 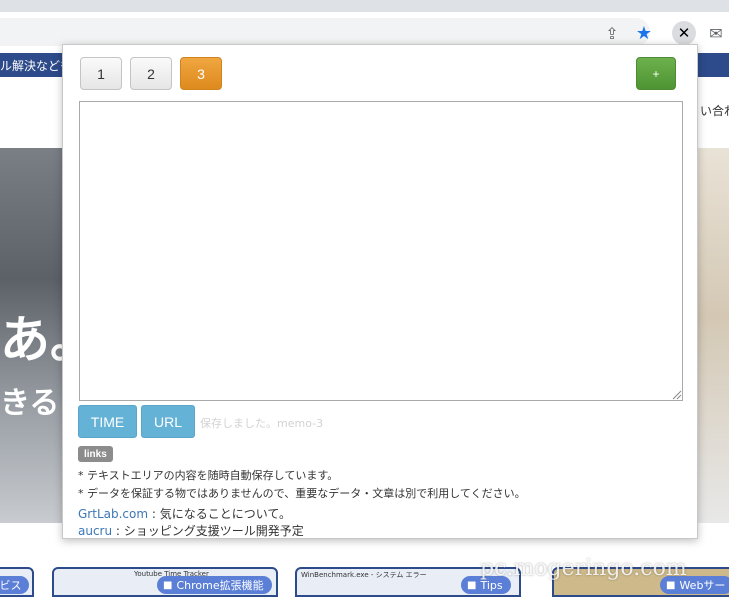 I want to click on category-tag: ■ビス, so click(x=15, y=585).